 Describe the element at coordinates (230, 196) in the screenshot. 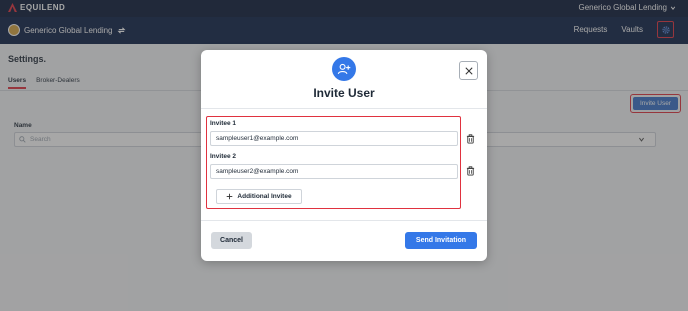

I see `plus-icon` at that location.